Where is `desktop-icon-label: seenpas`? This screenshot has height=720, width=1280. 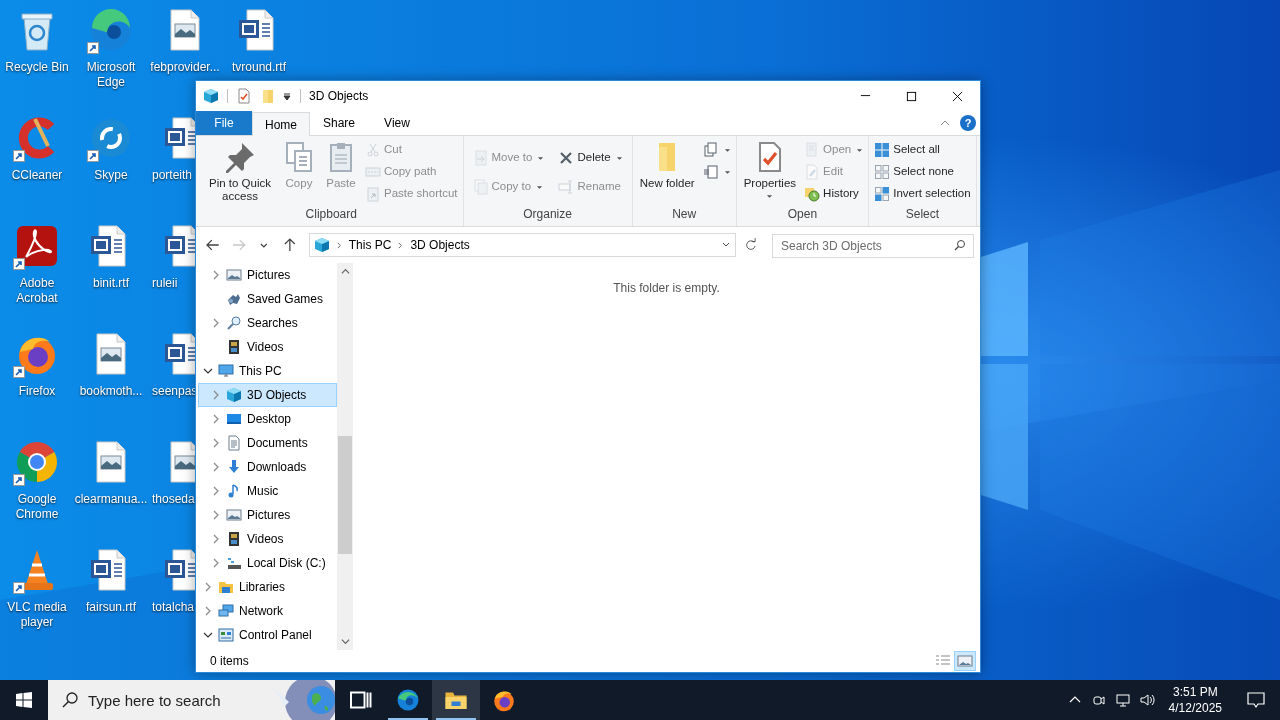 desktop-icon-label: seenpas is located at coordinates (173, 391).